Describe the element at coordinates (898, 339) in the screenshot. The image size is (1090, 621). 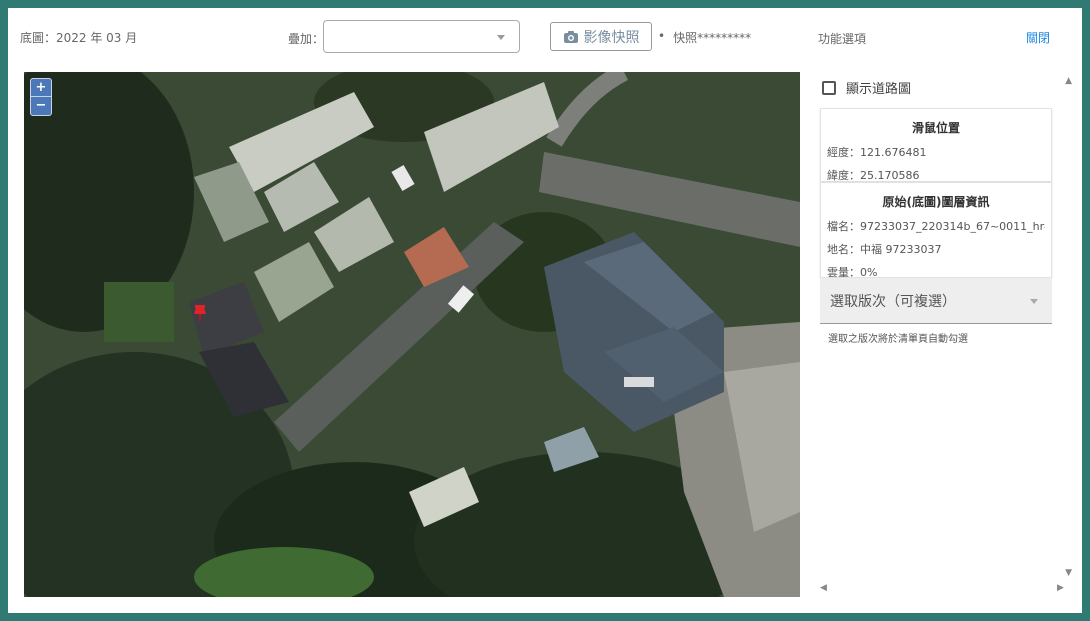
I see `version-hint: 選取之版次將於清單頁自動勾選` at that location.